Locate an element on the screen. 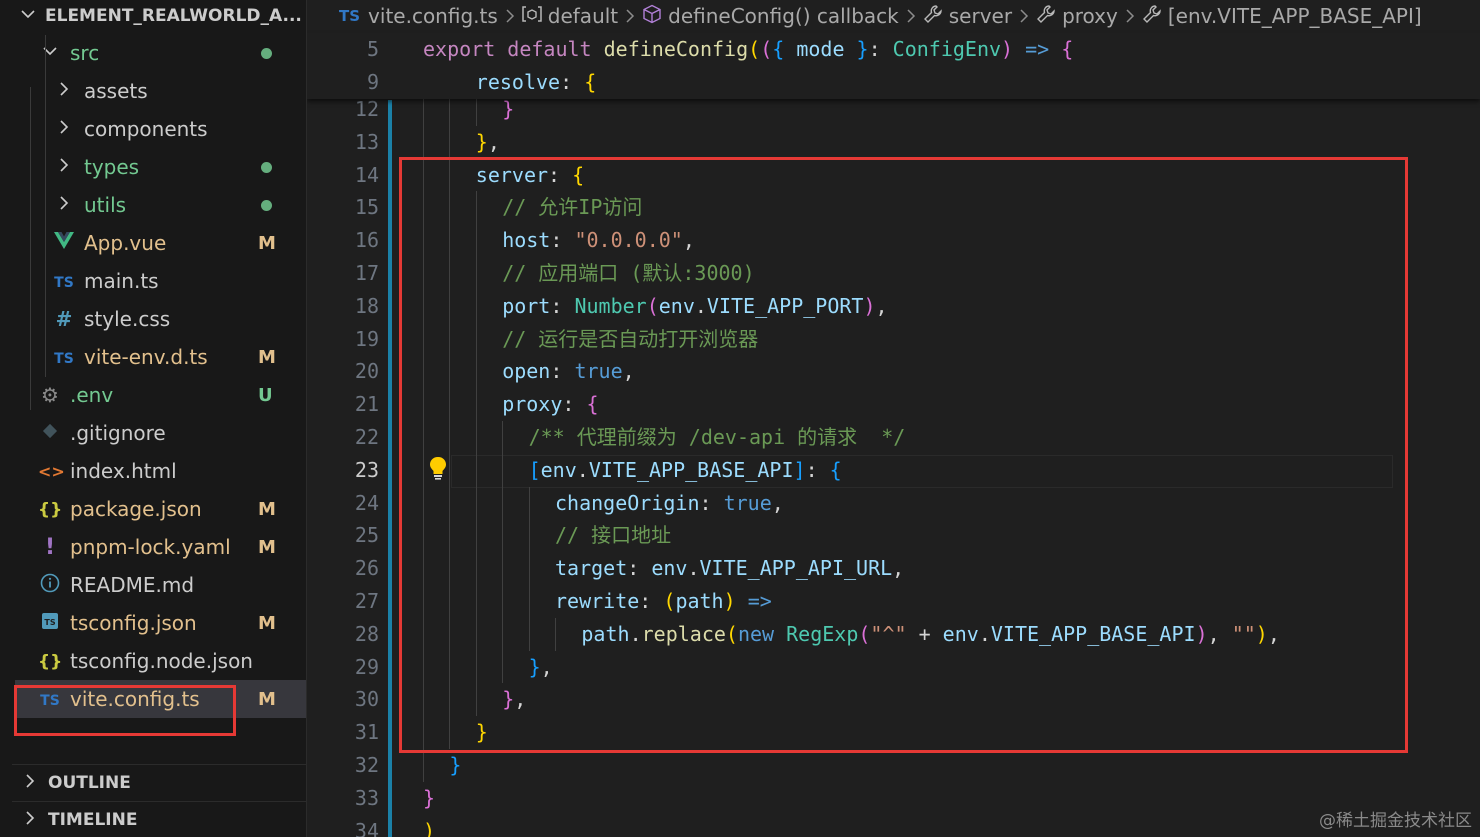  chevron-down-icon is located at coordinates (50, 53).